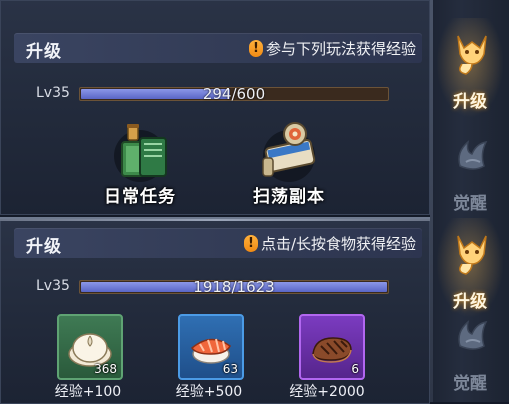 The height and width of the screenshot is (404, 509). I want to click on tab-upgrade: 升级, so click(470, 68).